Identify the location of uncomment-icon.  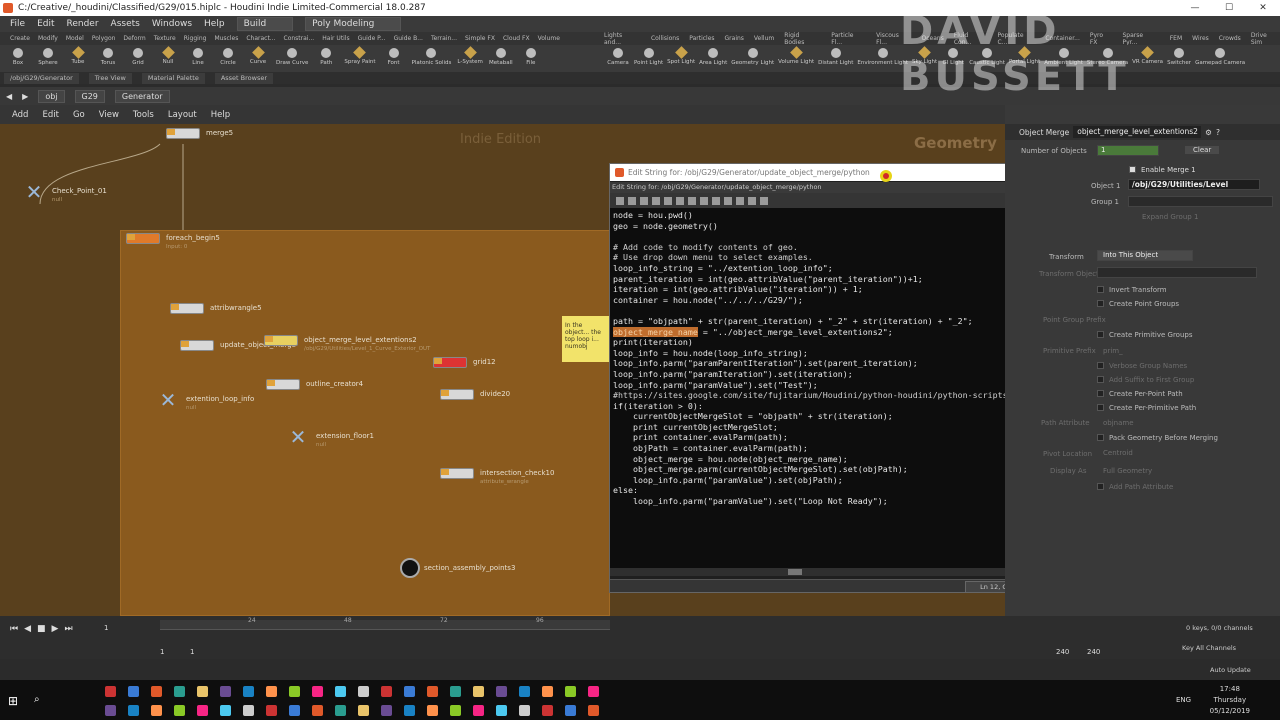
(740, 200).